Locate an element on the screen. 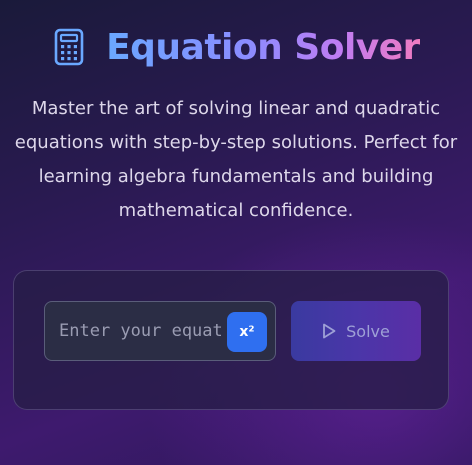  solve-button-label: Solve is located at coordinates (368, 331).